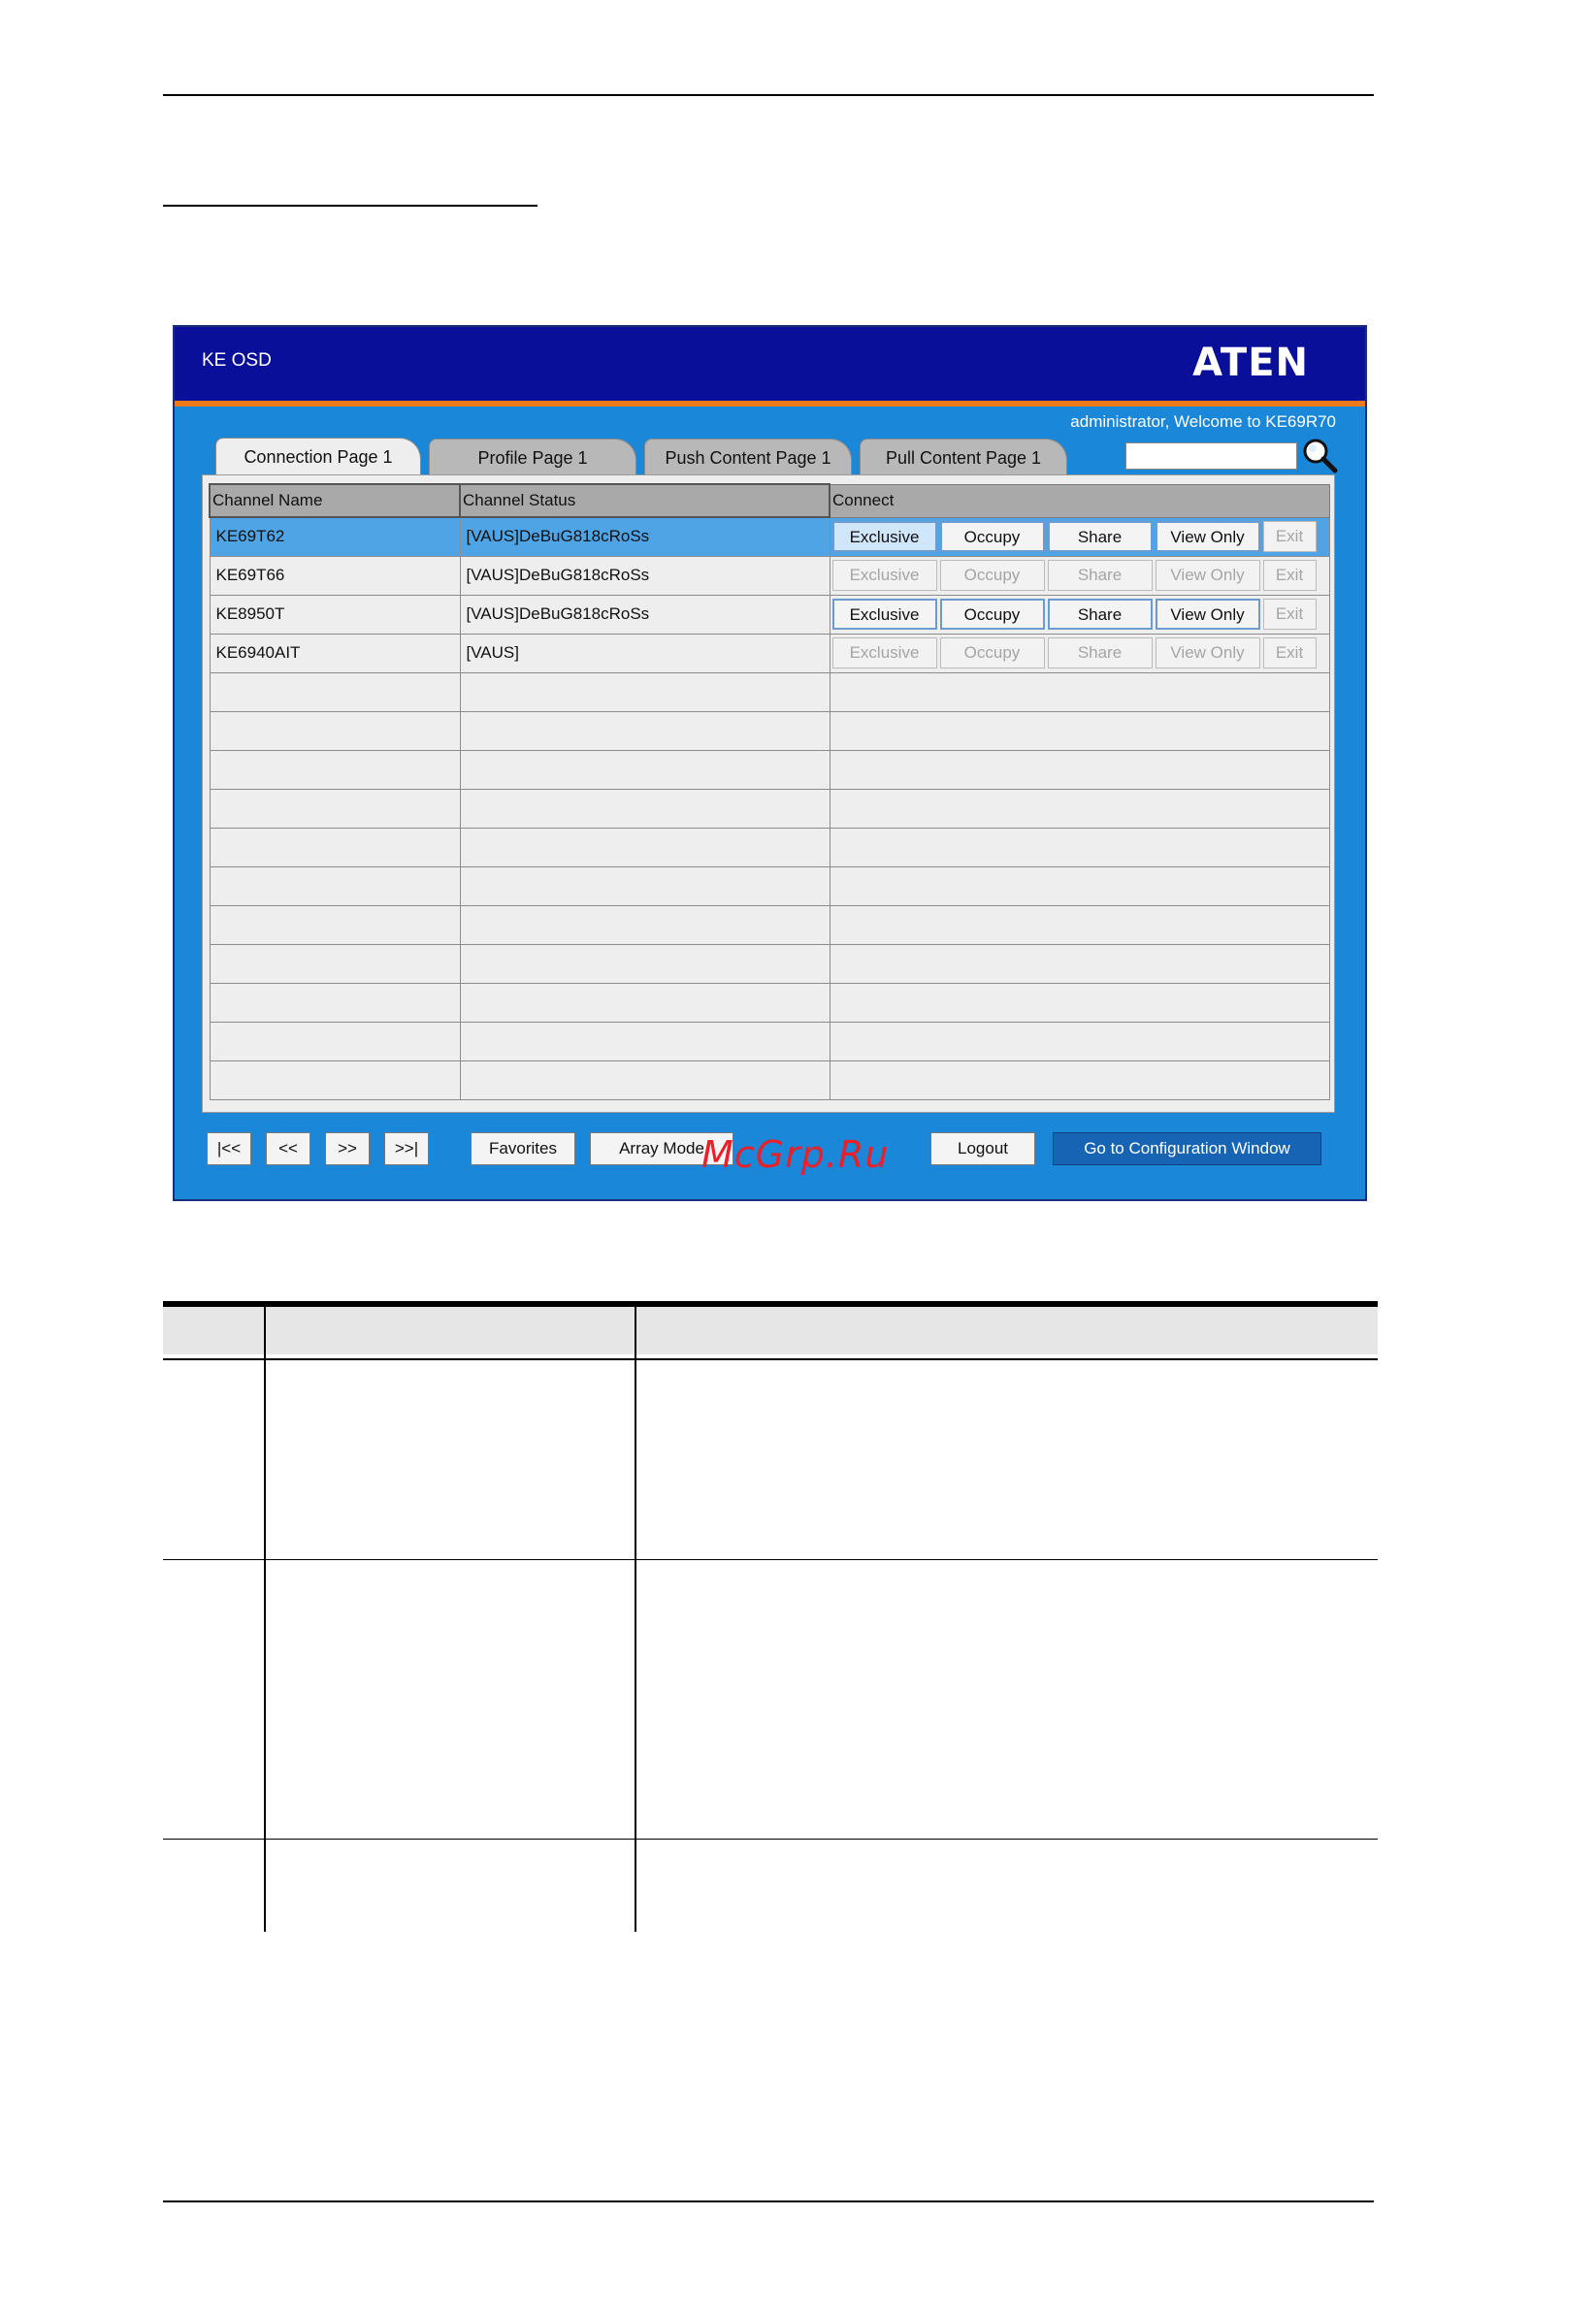 The width and height of the screenshot is (1596, 2314). I want to click on header-channel-name: Channel Name, so click(335, 501).